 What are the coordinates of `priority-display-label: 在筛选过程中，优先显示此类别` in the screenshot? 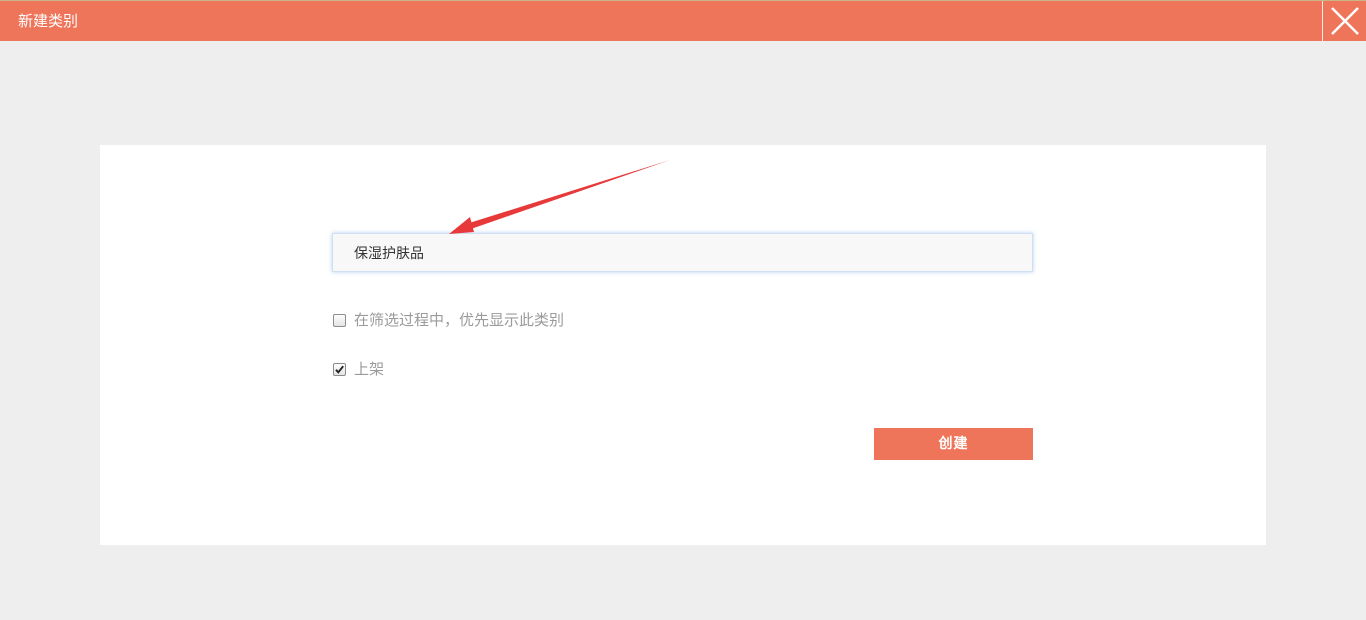 It's located at (459, 320).